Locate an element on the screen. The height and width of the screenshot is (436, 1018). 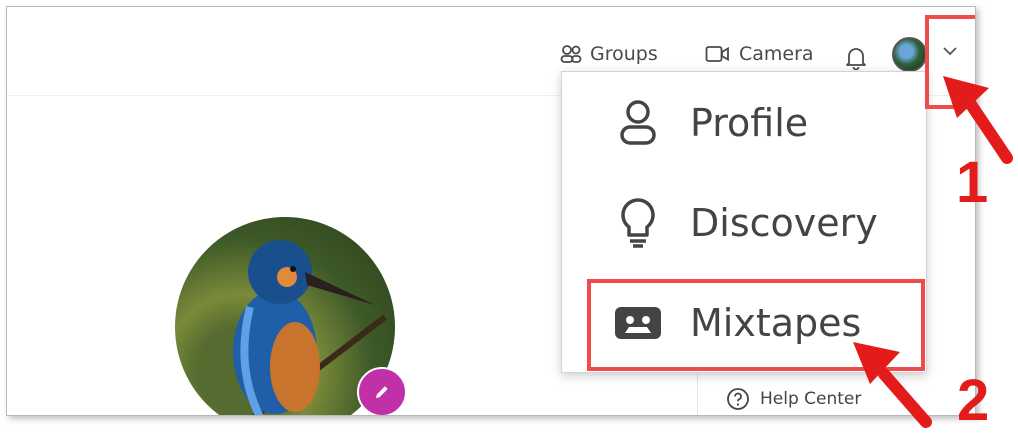
camera-link: Camera is located at coordinates (759, 54).